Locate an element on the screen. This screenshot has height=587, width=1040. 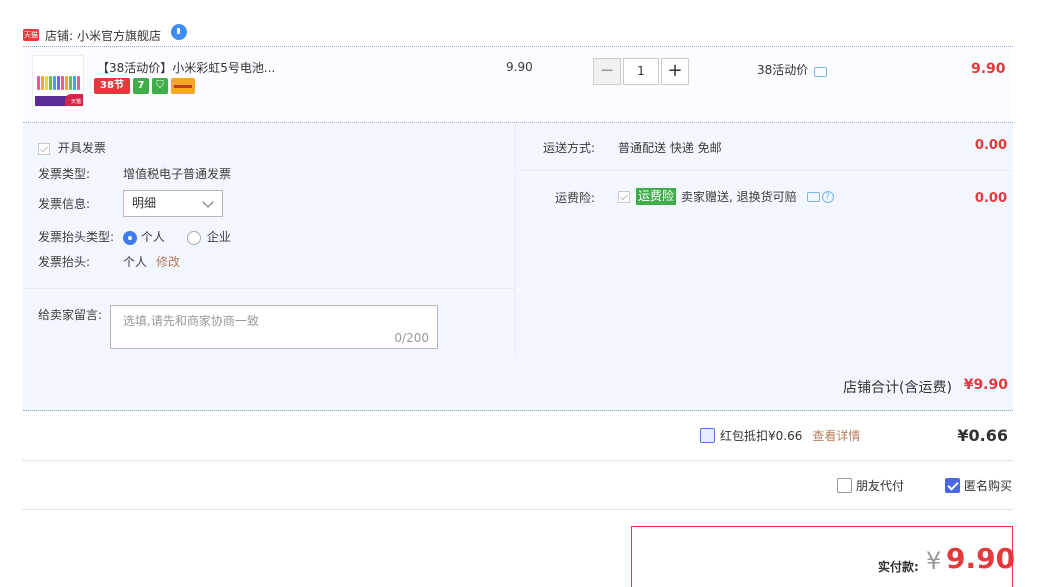
insurance-row: 运费险 卖家赠送, 退换货可赔 ? is located at coordinates (726, 196).